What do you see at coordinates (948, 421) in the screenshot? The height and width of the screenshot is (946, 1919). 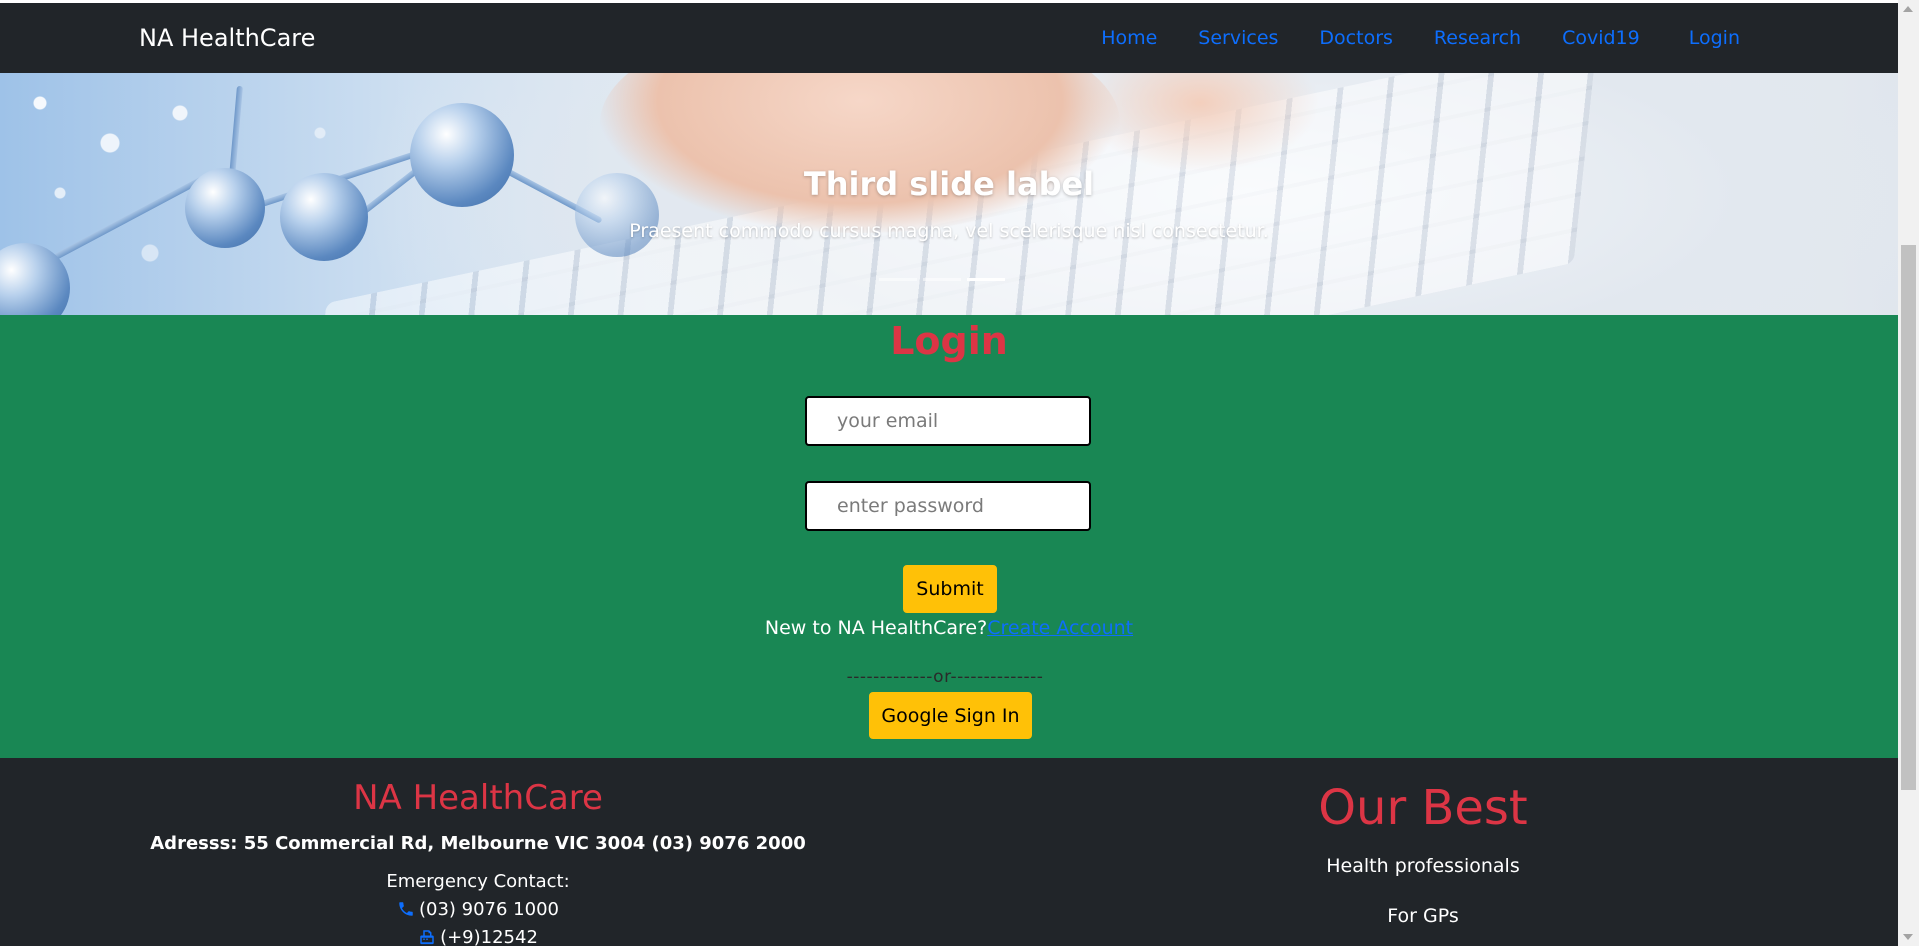 I see `email-field` at bounding box center [948, 421].